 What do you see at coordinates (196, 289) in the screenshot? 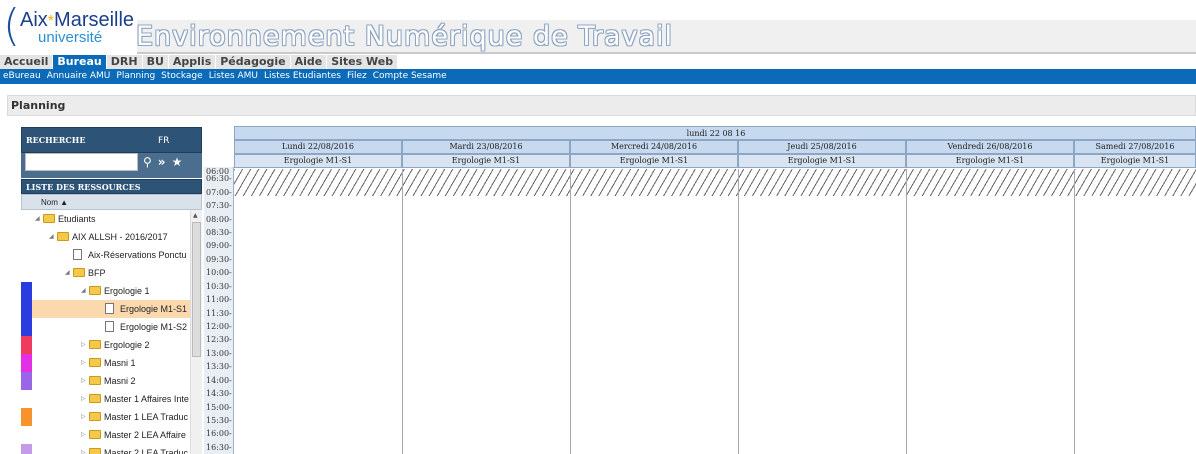
I see `scroll-thumb` at bounding box center [196, 289].